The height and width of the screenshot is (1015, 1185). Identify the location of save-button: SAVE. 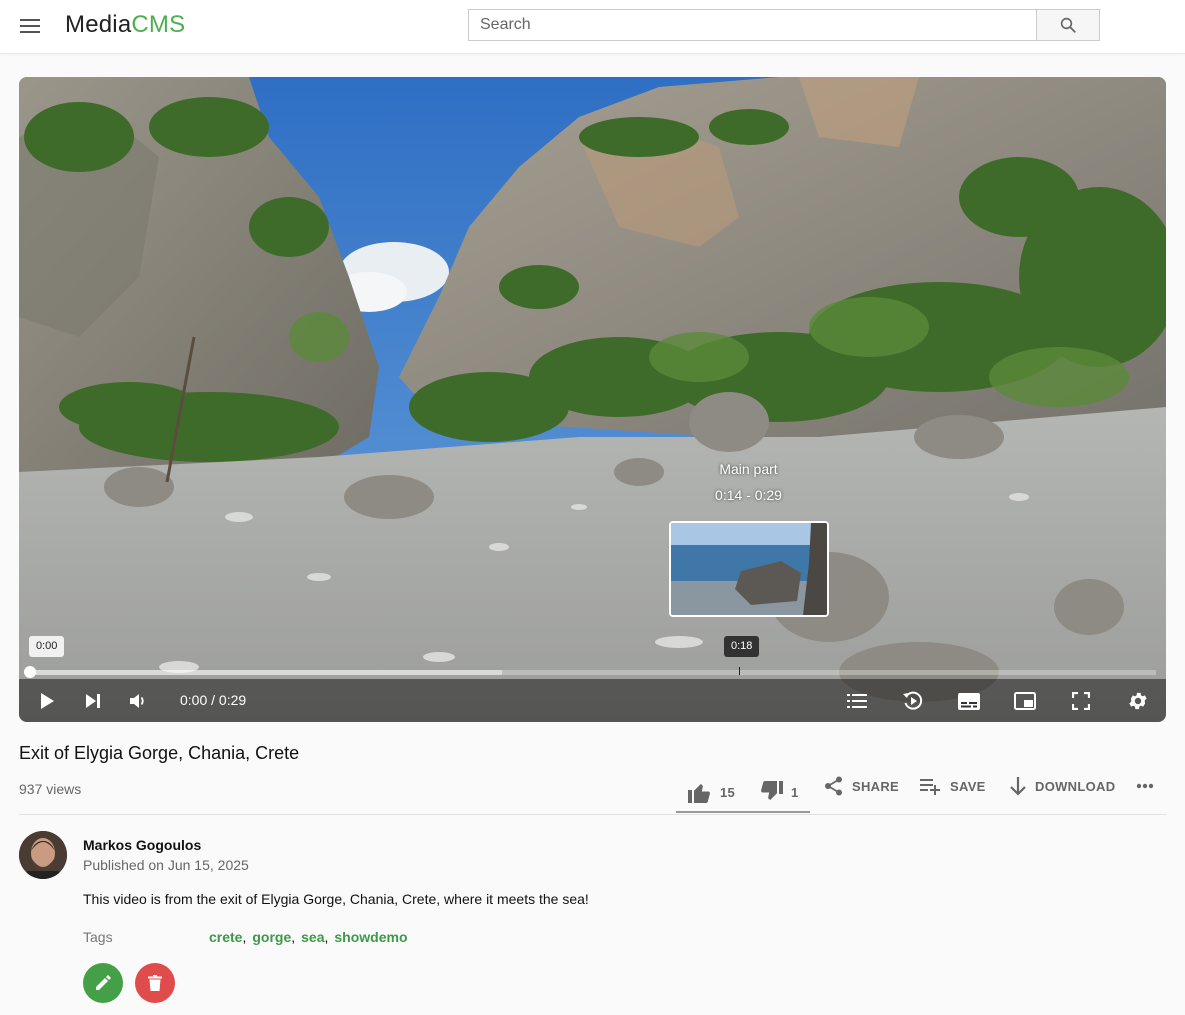
(953, 786).